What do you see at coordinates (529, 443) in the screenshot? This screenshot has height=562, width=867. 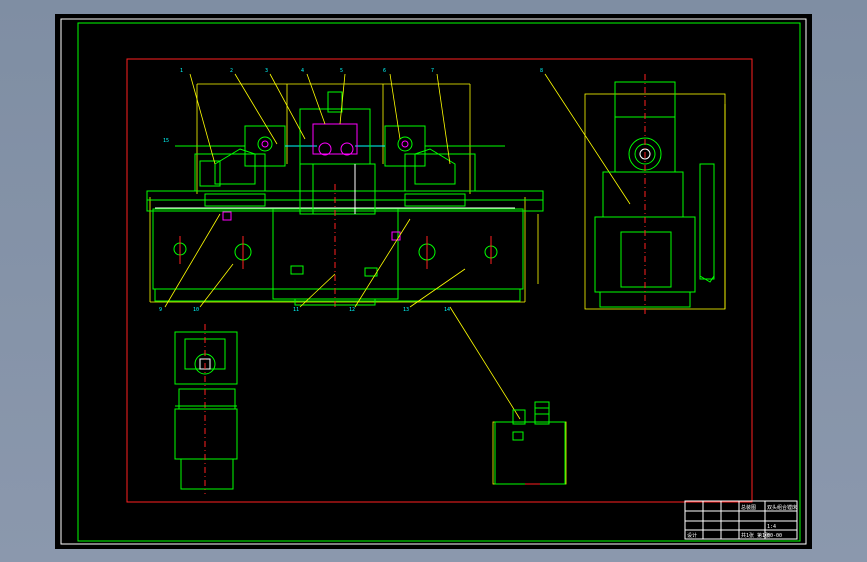 I see `hydraulic-station` at bounding box center [529, 443].